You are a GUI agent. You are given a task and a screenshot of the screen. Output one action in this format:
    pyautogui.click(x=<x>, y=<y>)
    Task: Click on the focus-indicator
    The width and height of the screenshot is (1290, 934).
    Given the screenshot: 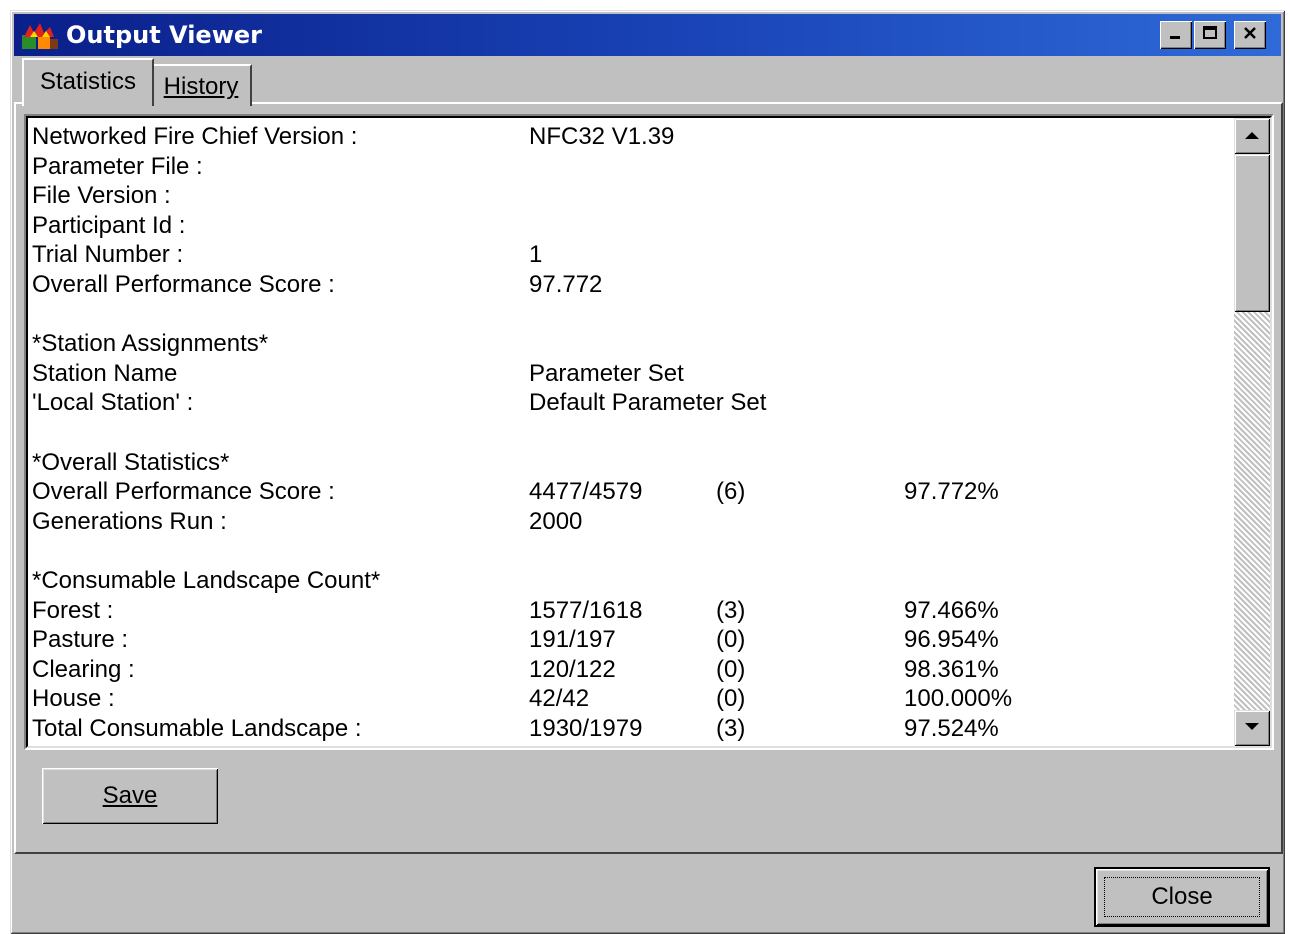 What is the action you would take?
    pyautogui.click(x=1182, y=897)
    